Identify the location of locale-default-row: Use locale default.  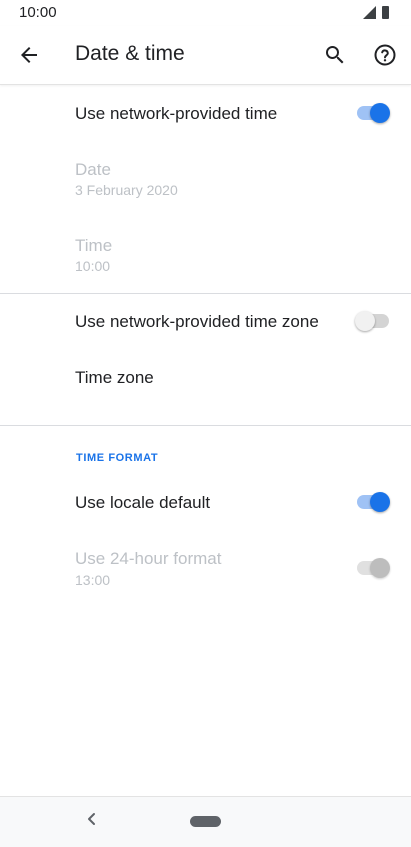
(205, 503).